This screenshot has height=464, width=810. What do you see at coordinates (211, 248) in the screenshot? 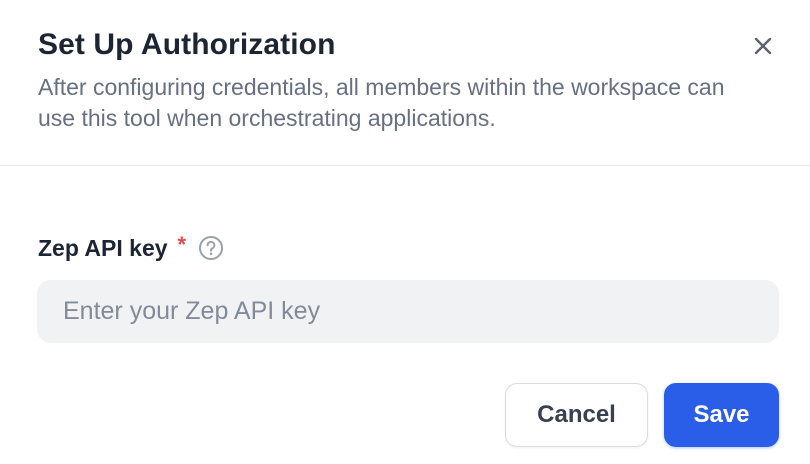
I see `question-circle-icon` at bounding box center [211, 248].